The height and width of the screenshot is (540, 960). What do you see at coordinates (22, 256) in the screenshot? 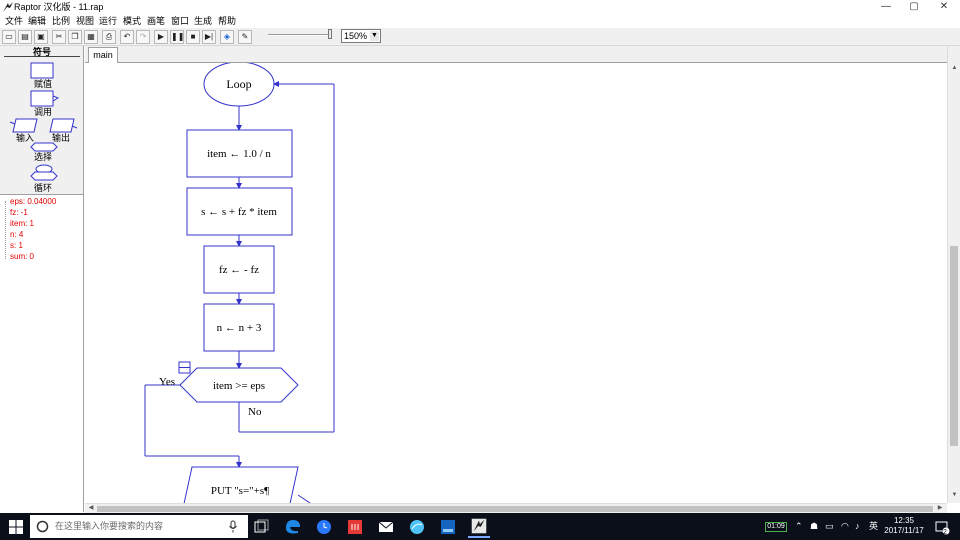
I see `watch-item: sum: 0` at bounding box center [22, 256].